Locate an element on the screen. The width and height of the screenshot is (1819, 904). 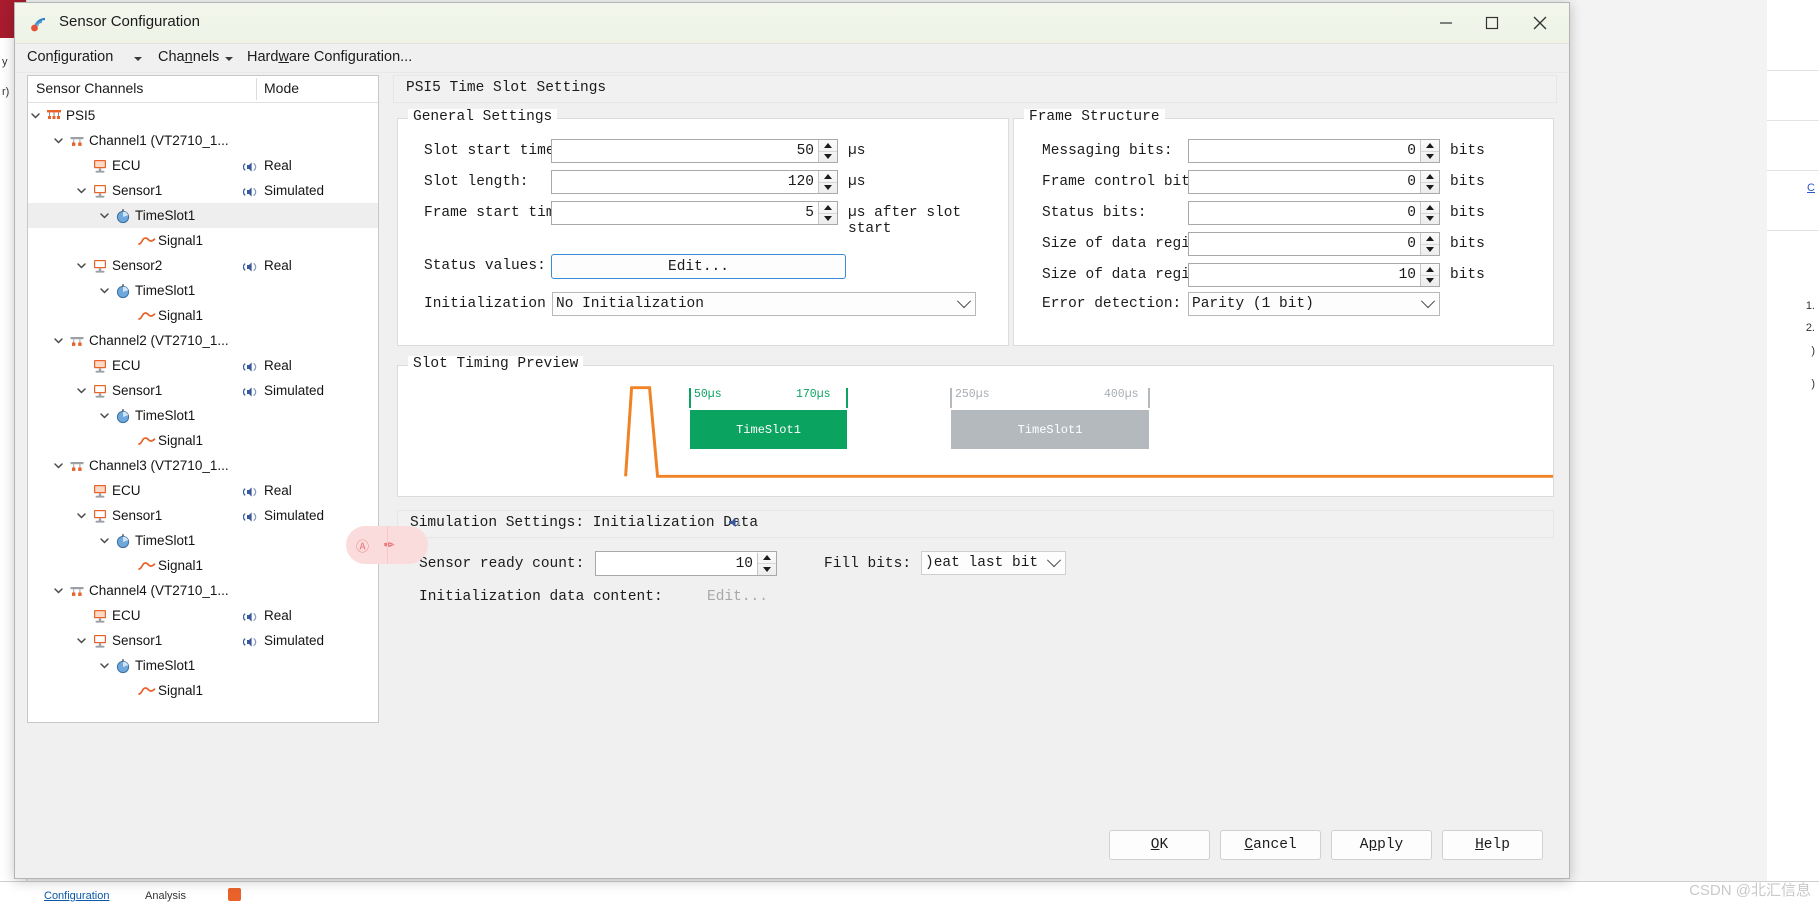
background-tab-analysis: Analysis is located at coordinates (165, 896).